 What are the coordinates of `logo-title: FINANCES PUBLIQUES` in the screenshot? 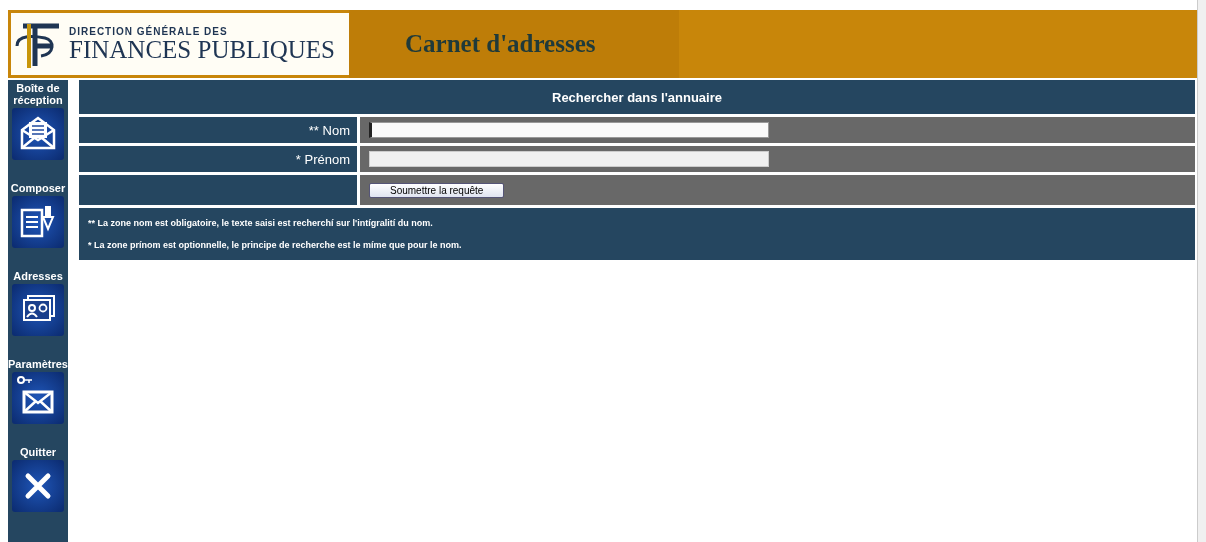 It's located at (202, 49).